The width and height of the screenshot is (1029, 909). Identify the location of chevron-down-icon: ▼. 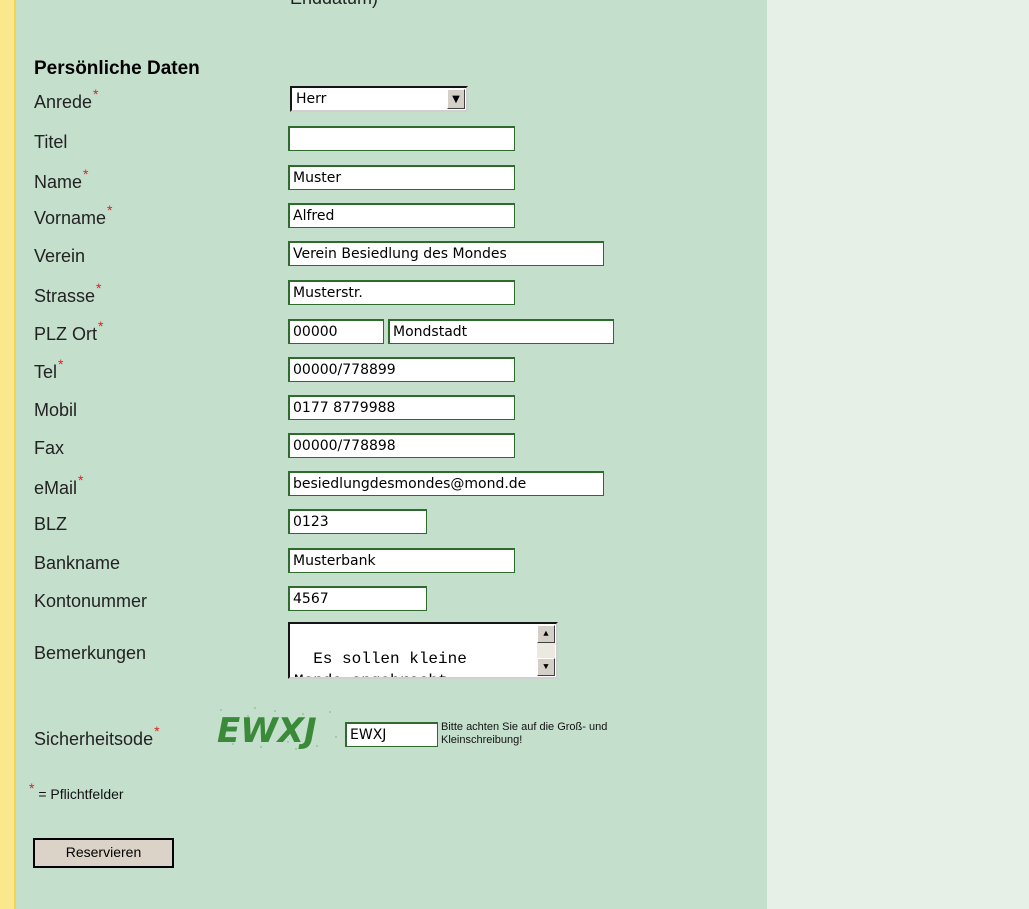
(456, 99).